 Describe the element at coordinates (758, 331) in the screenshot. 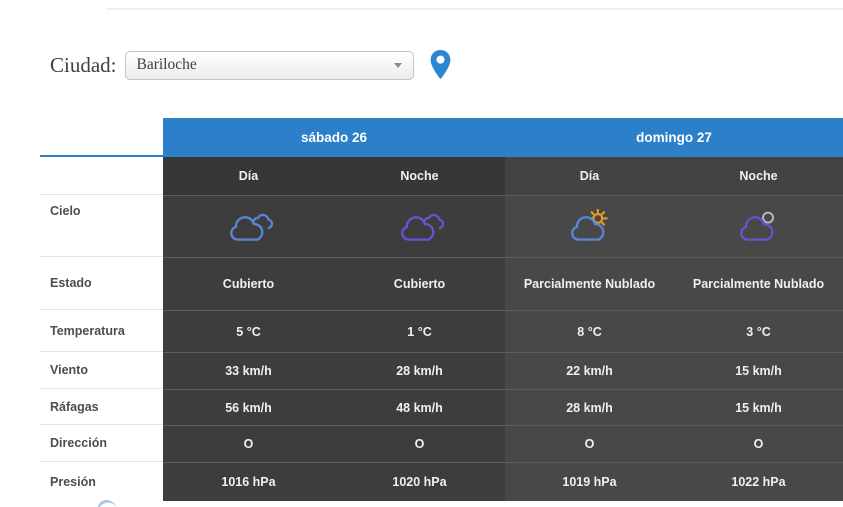

I see `temperature-cell: 3 °C` at that location.